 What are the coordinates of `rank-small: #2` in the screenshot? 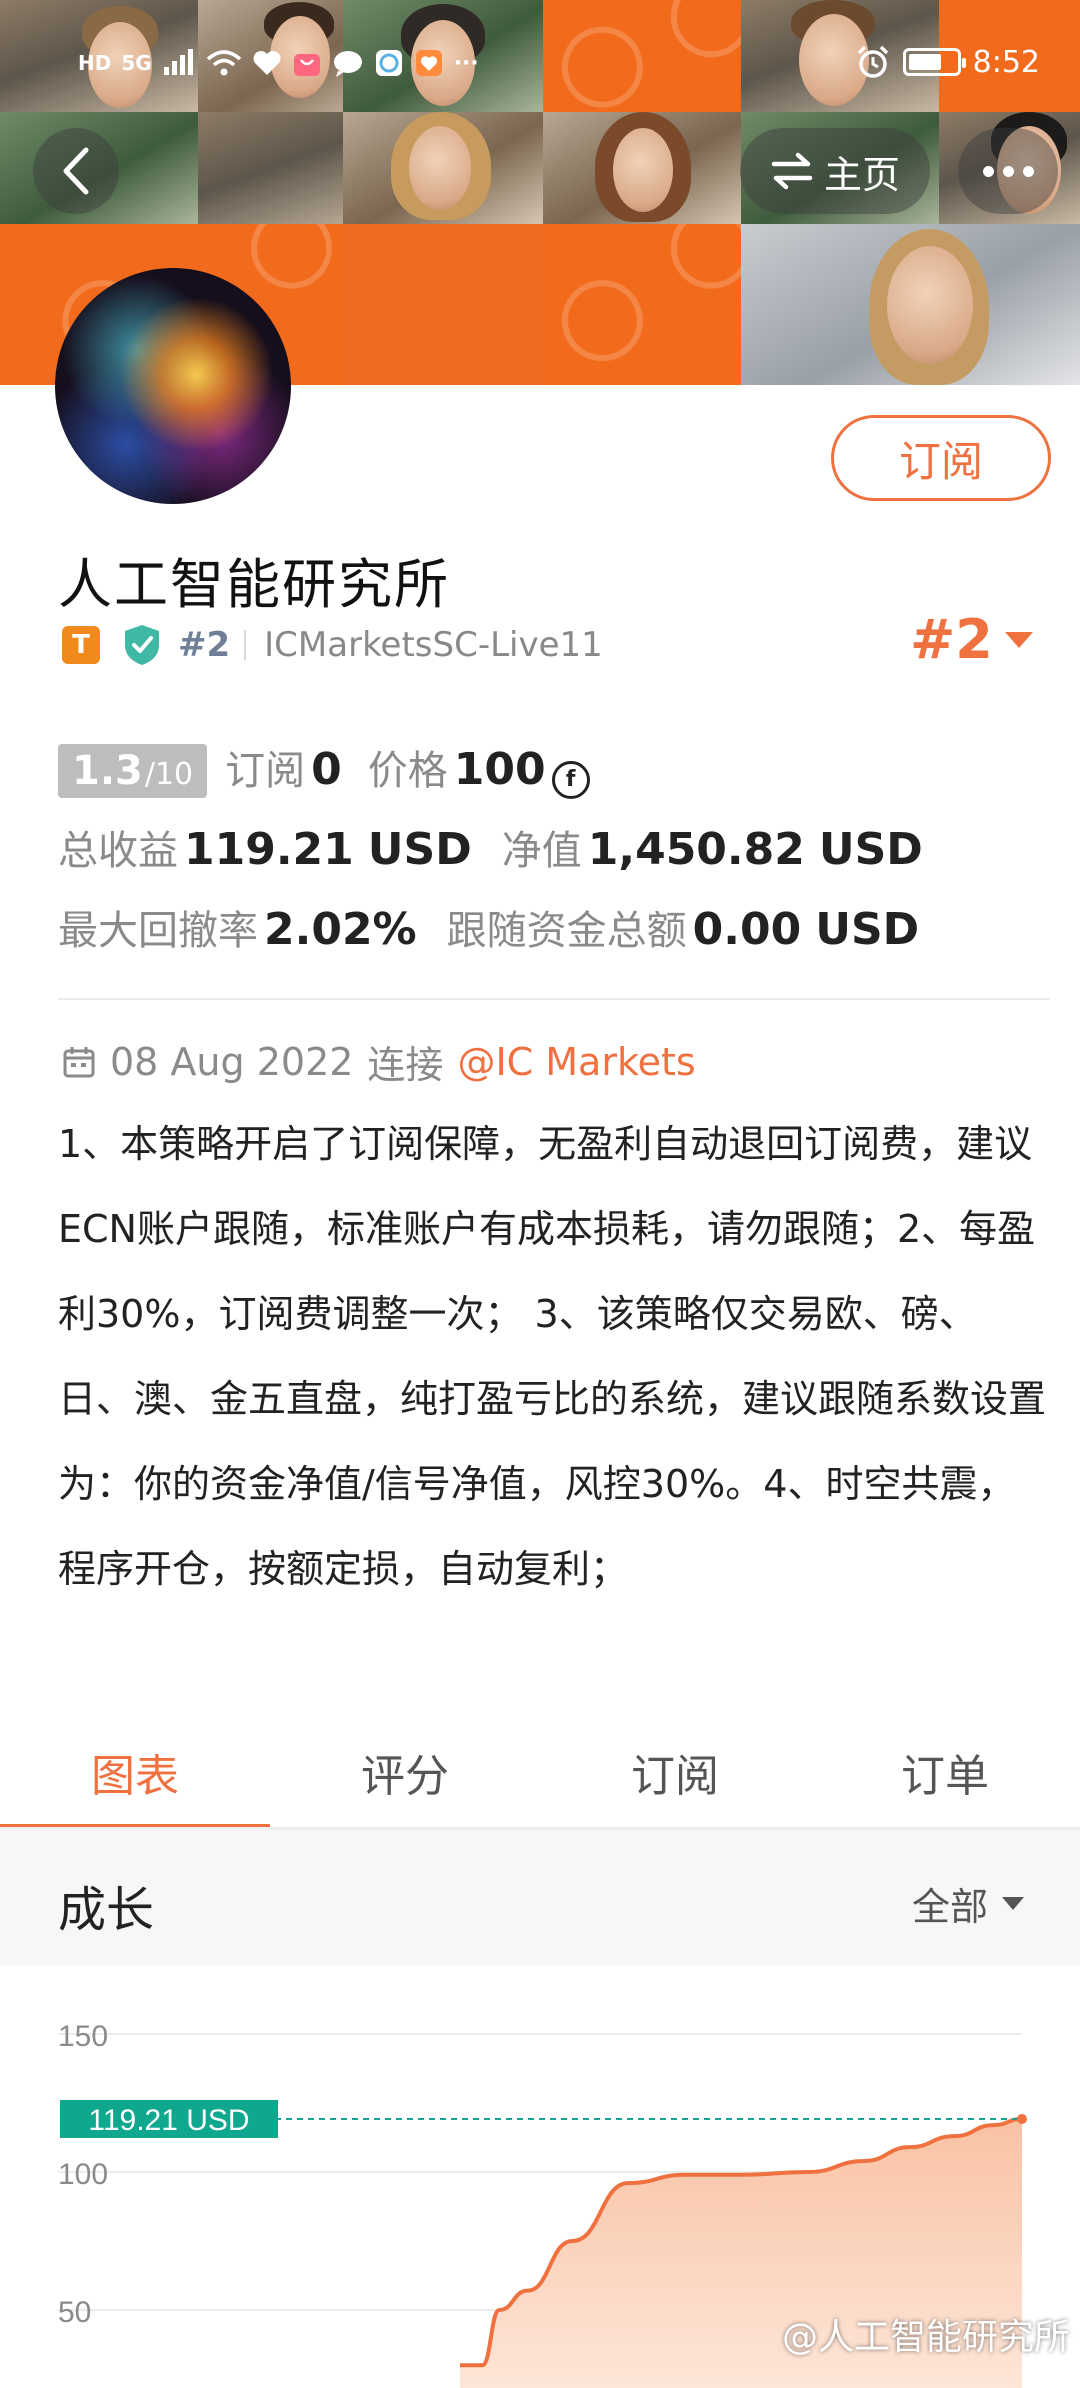 It's located at (204, 645).